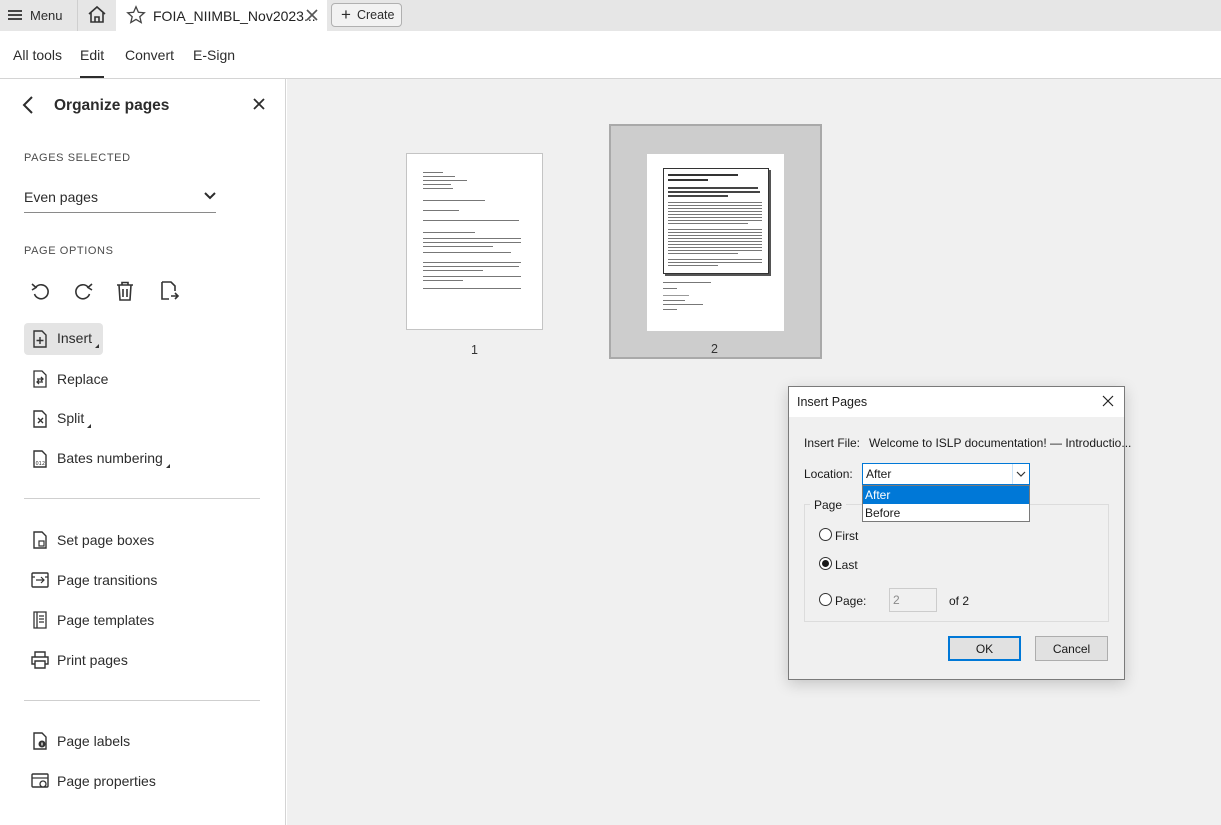 This screenshot has height=825, width=1221. What do you see at coordinates (149, 55) in the screenshot?
I see `tab-convert: Convert` at bounding box center [149, 55].